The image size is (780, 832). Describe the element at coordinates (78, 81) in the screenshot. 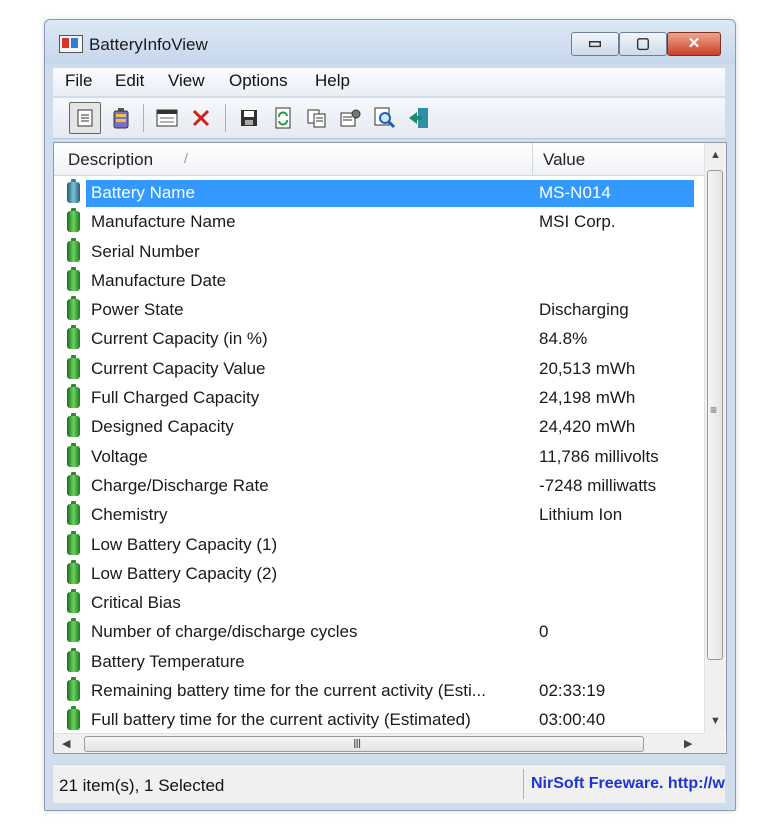

I see `menu-file: File` at that location.